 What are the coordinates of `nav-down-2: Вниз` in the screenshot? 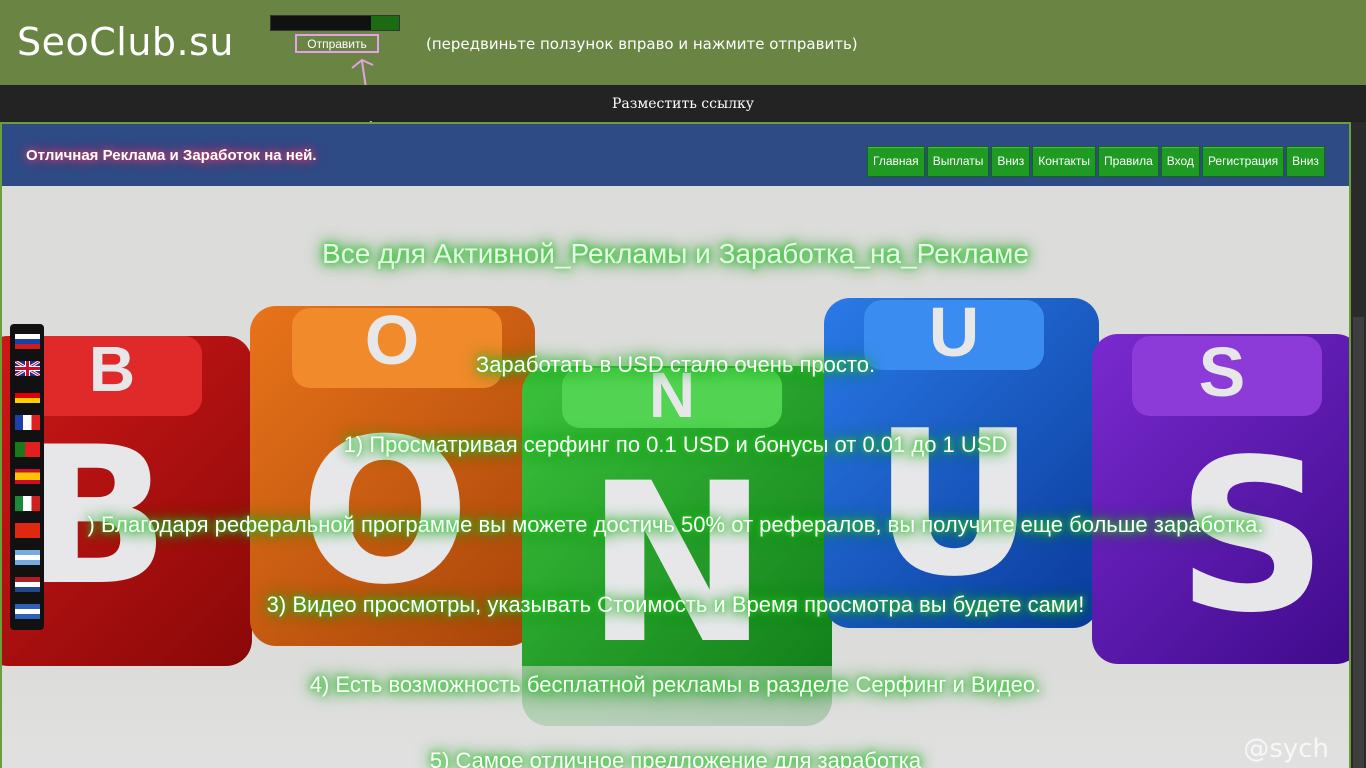 It's located at (1305, 161).